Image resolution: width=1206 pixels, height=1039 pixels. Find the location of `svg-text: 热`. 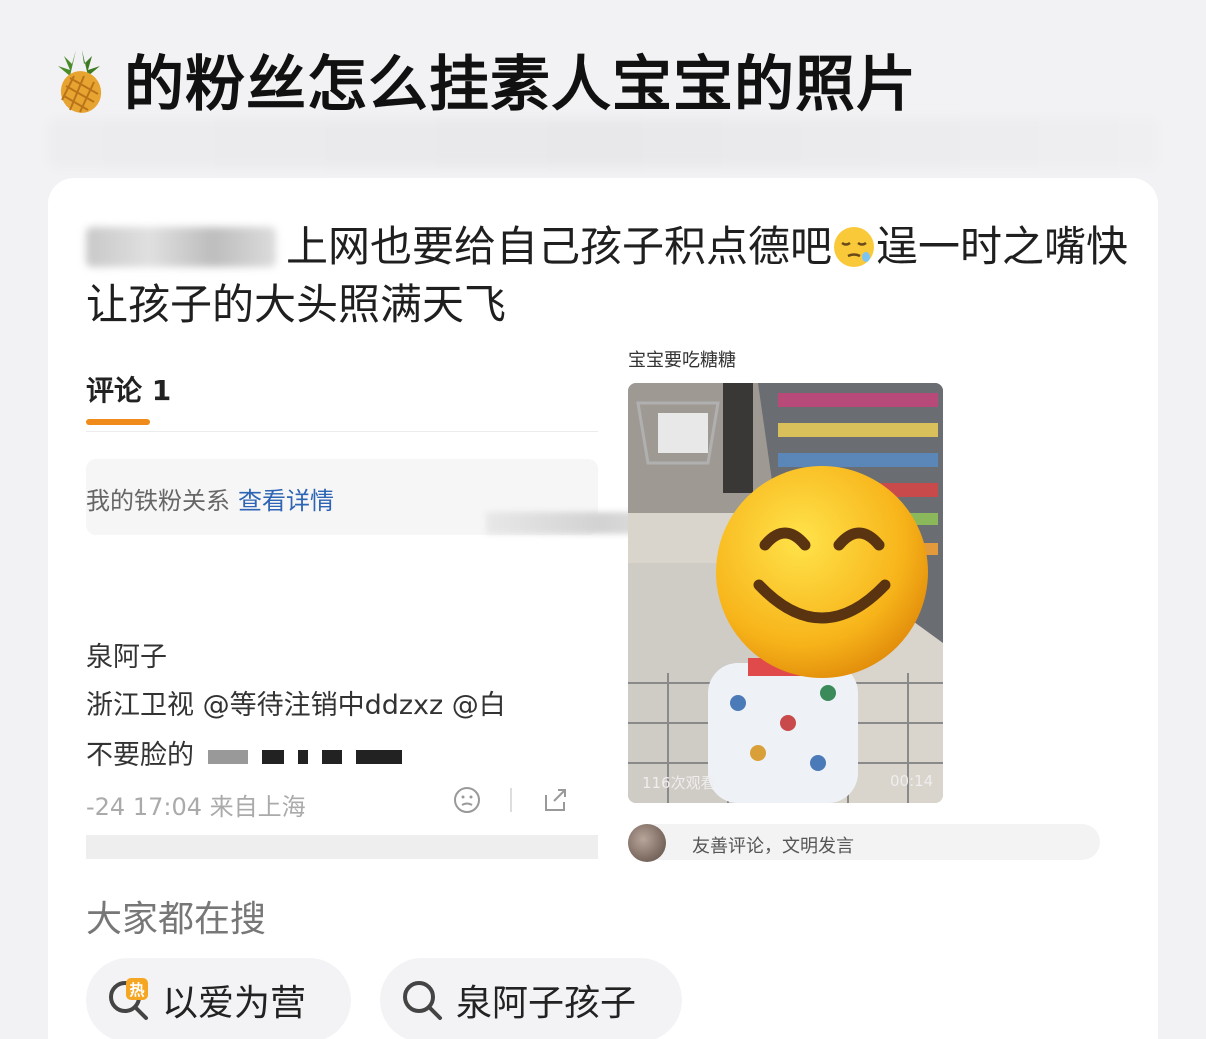

svg-text: 热 is located at coordinates (136, 990).